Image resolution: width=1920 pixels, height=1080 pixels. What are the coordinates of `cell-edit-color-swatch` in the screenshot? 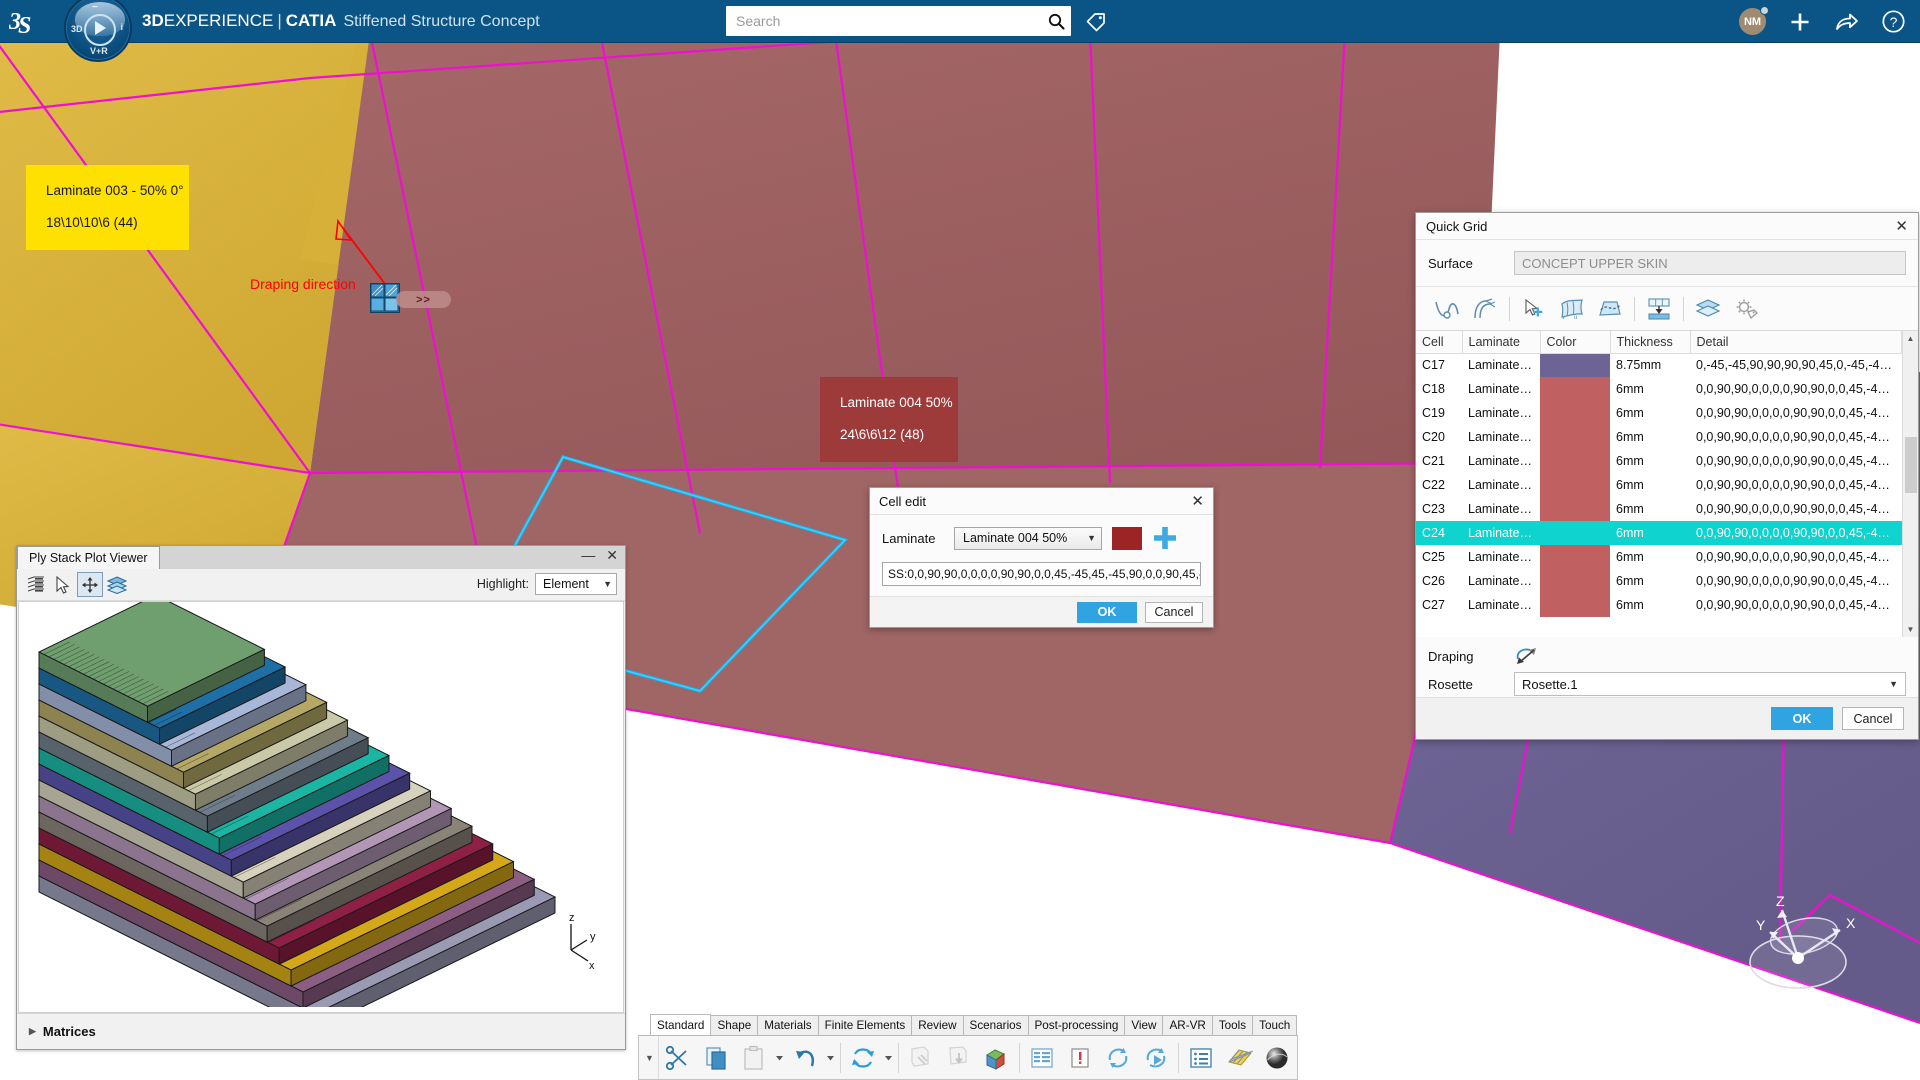 It's located at (1127, 538).